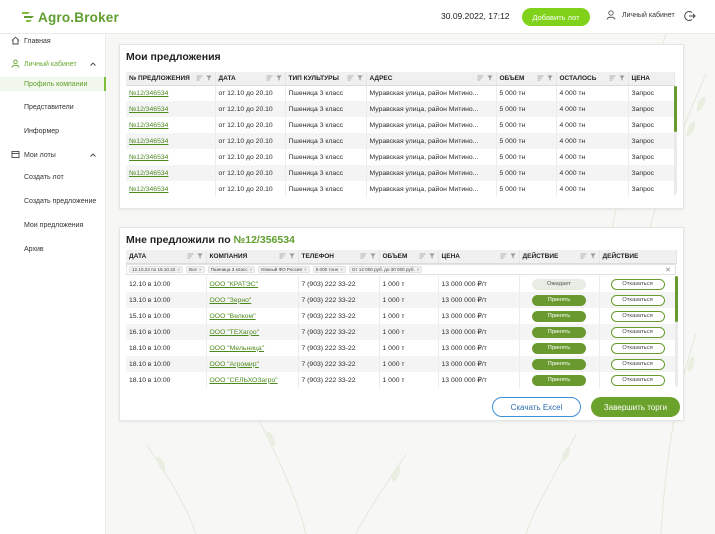 This screenshot has width=715, height=534. I want to click on sidebar-item-create-offer: Создать предложение, so click(53, 201).